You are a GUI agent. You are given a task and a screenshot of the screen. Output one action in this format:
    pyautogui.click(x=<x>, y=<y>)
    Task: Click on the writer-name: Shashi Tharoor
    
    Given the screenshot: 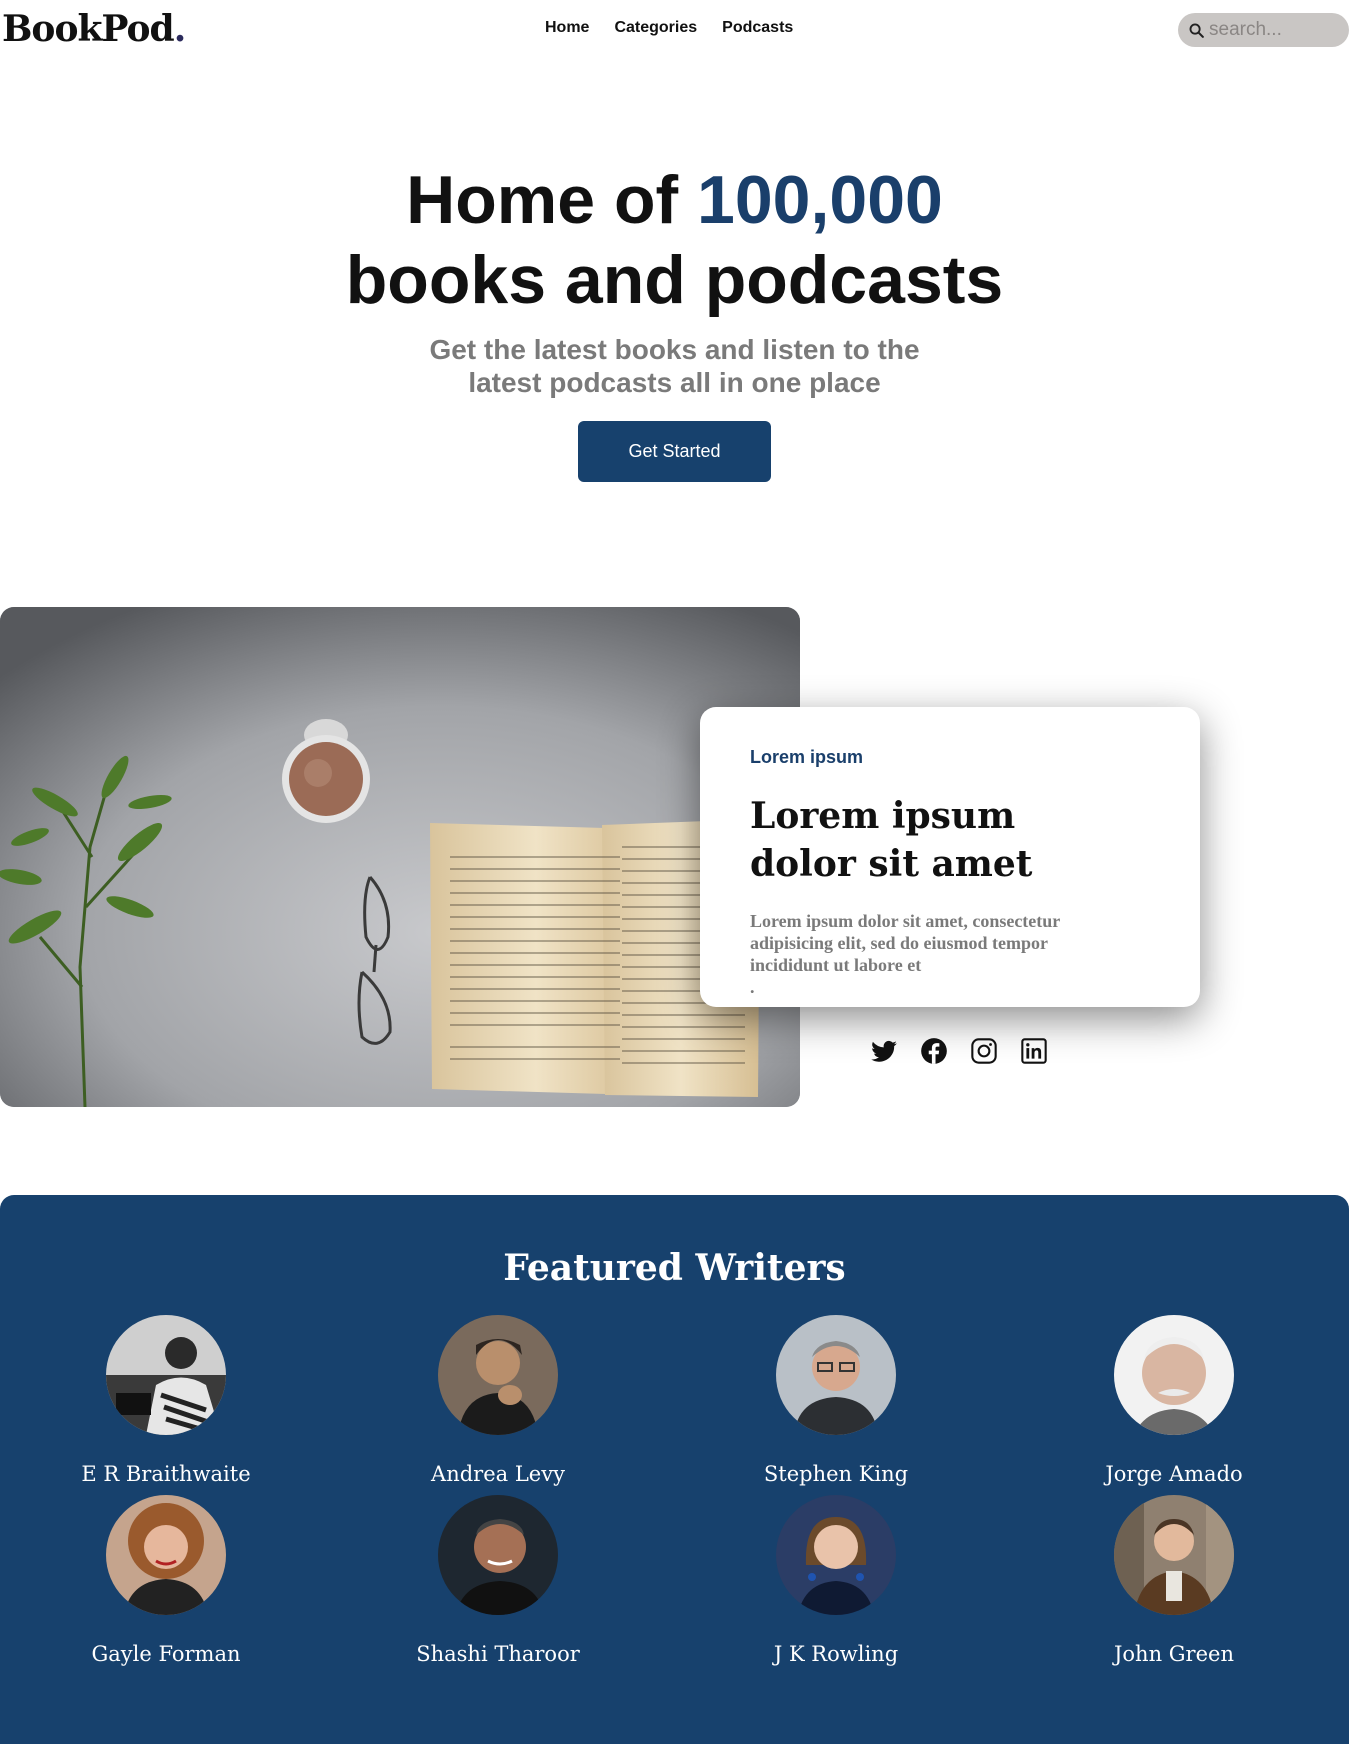 What is the action you would take?
    pyautogui.click(x=498, y=1654)
    